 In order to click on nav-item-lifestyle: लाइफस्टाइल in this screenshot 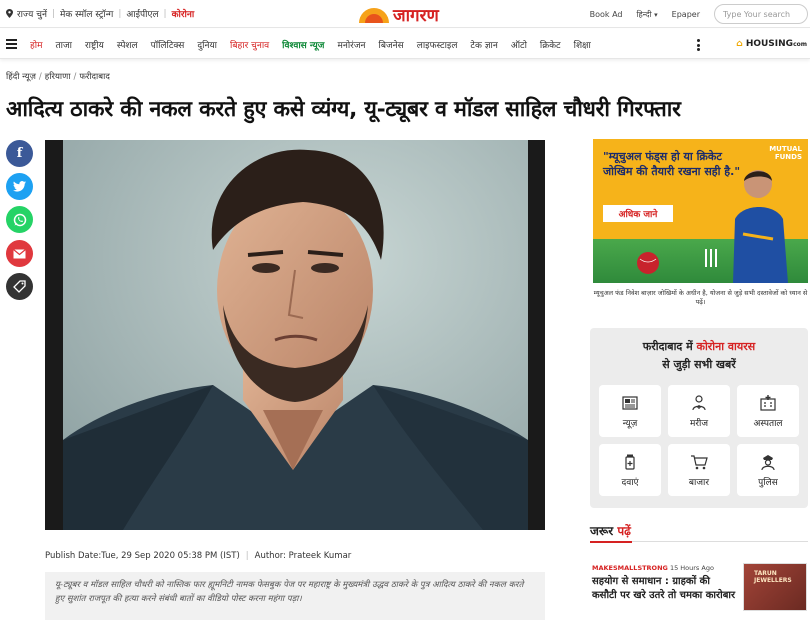, I will do `click(437, 44)`.